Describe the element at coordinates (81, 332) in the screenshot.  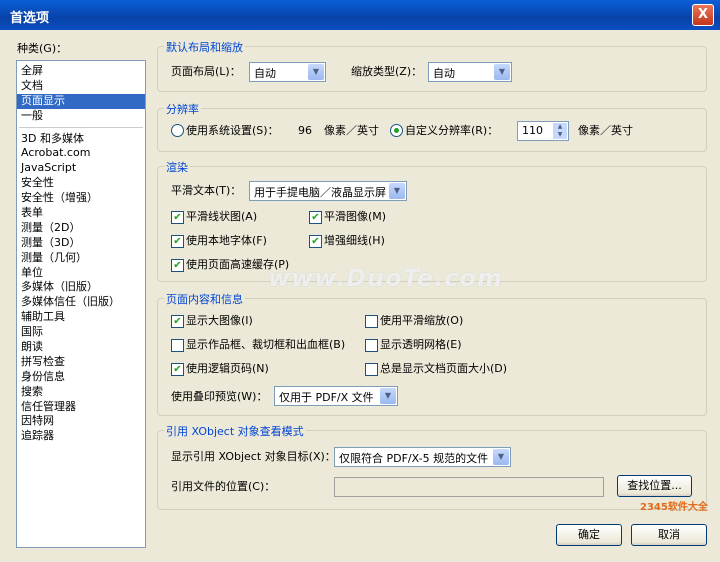
I see `category-item: 国际` at that location.